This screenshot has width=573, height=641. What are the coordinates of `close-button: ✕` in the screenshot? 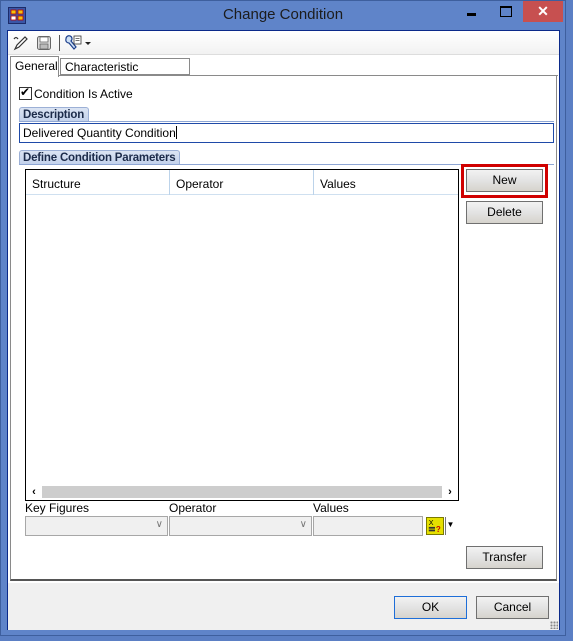 It's located at (543, 11).